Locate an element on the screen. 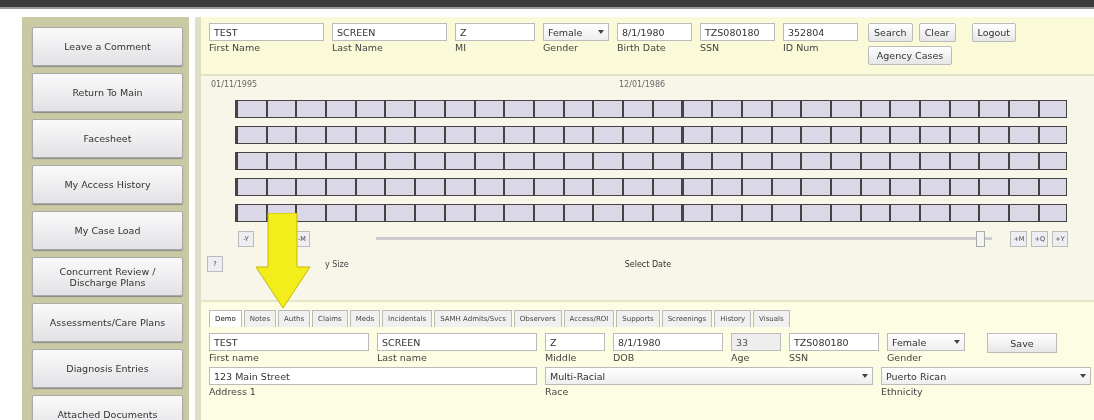 This screenshot has width=1094, height=420. field-label: Ethnicity is located at coordinates (902, 391).